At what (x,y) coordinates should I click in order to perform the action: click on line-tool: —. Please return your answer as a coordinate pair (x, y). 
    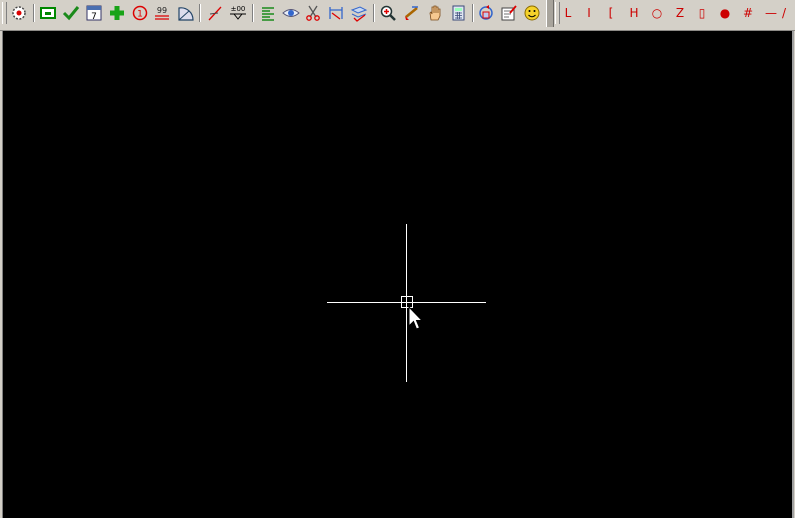
    Looking at the image, I should click on (771, 13).